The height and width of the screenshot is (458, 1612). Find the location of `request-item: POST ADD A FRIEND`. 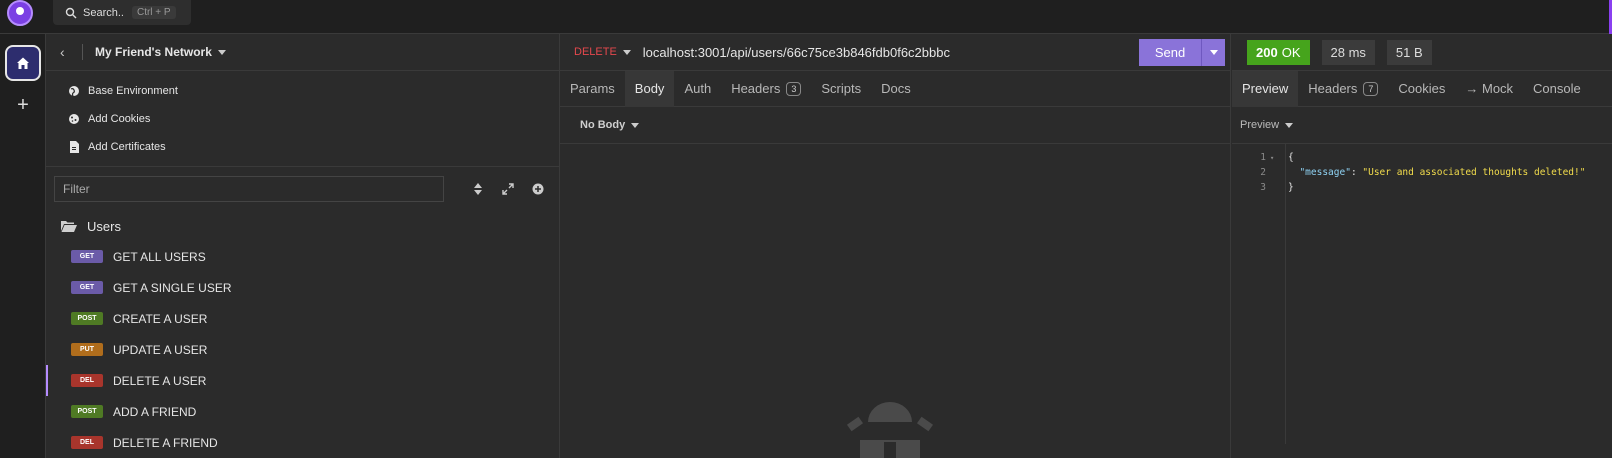

request-item: POST ADD A FRIEND is located at coordinates (302, 411).